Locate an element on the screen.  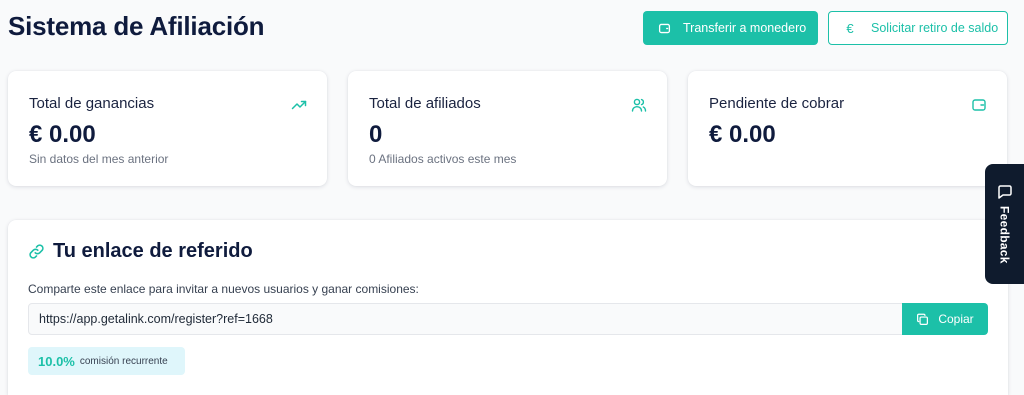
feedback-tab: Feedback is located at coordinates (1004, 224).